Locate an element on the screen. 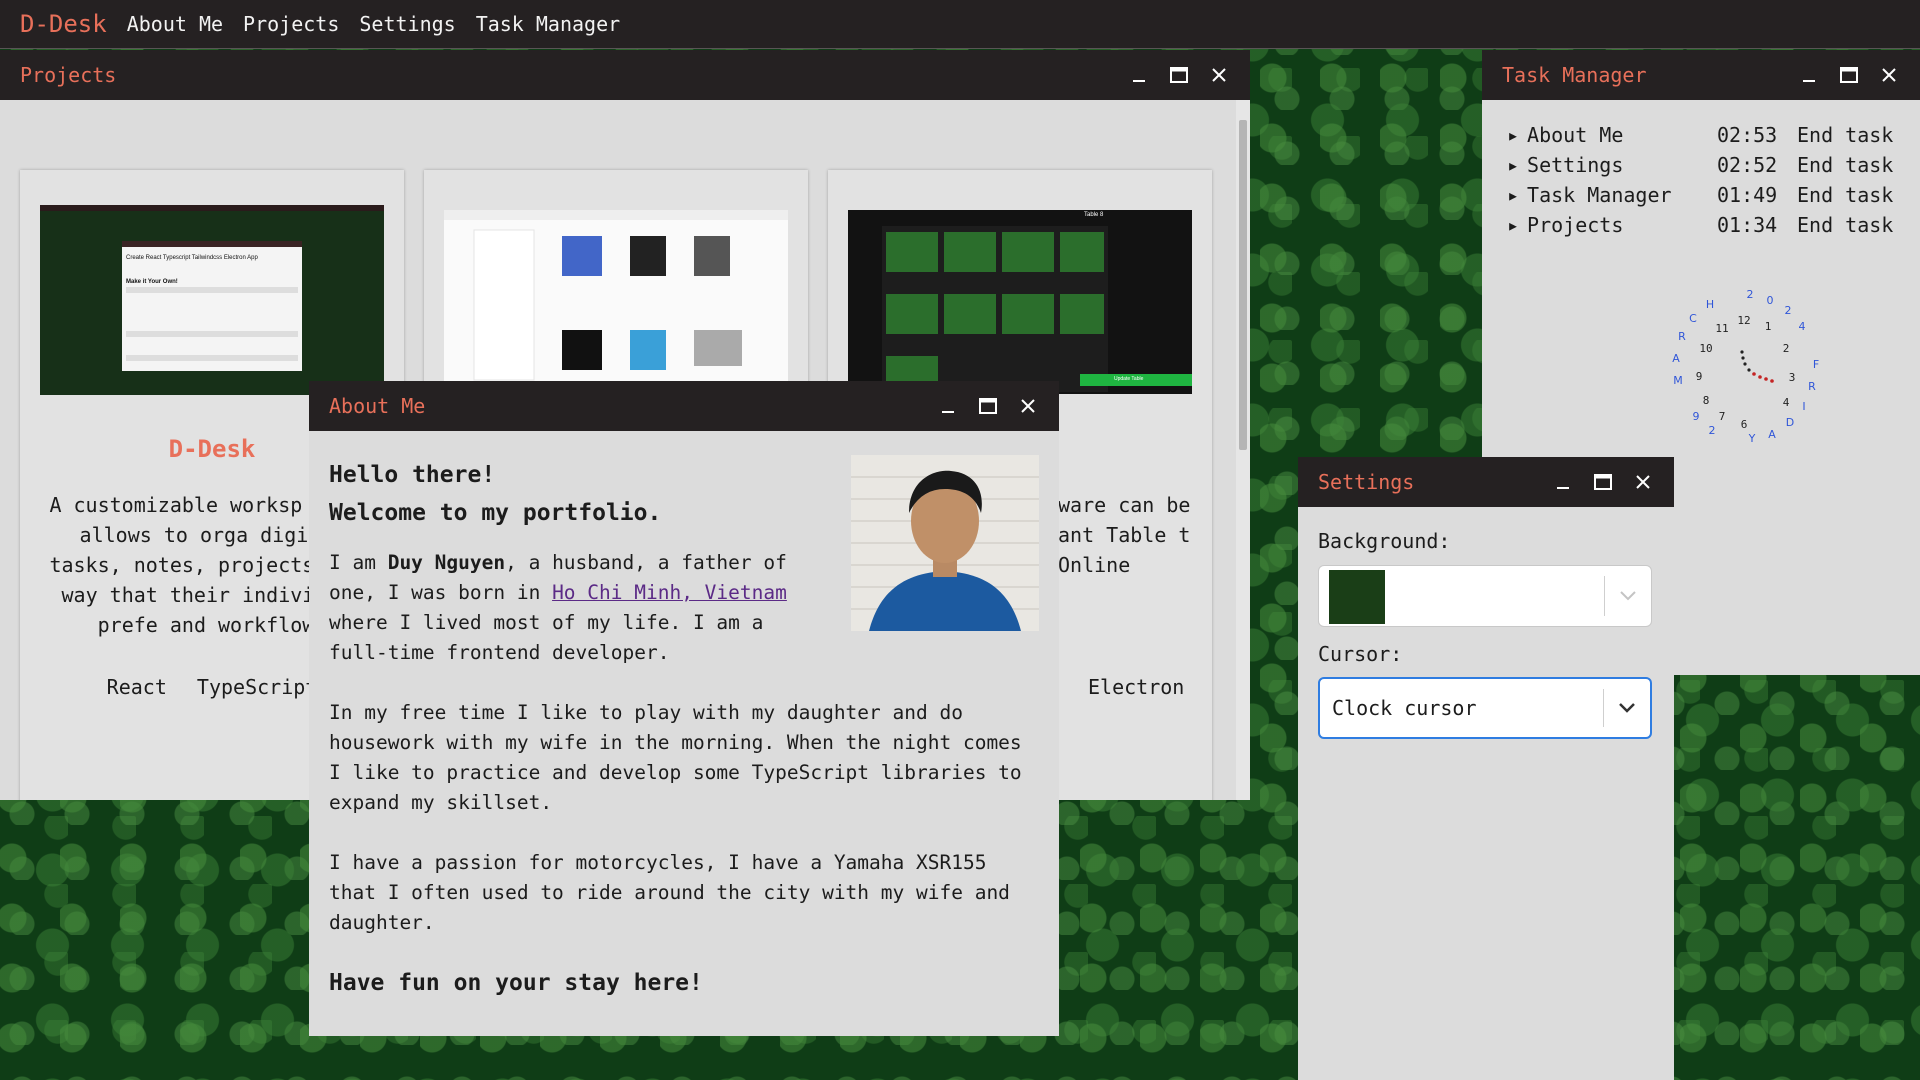 This screenshot has width=1920, height=1080. clock-hands is located at coordinates (1757, 366).